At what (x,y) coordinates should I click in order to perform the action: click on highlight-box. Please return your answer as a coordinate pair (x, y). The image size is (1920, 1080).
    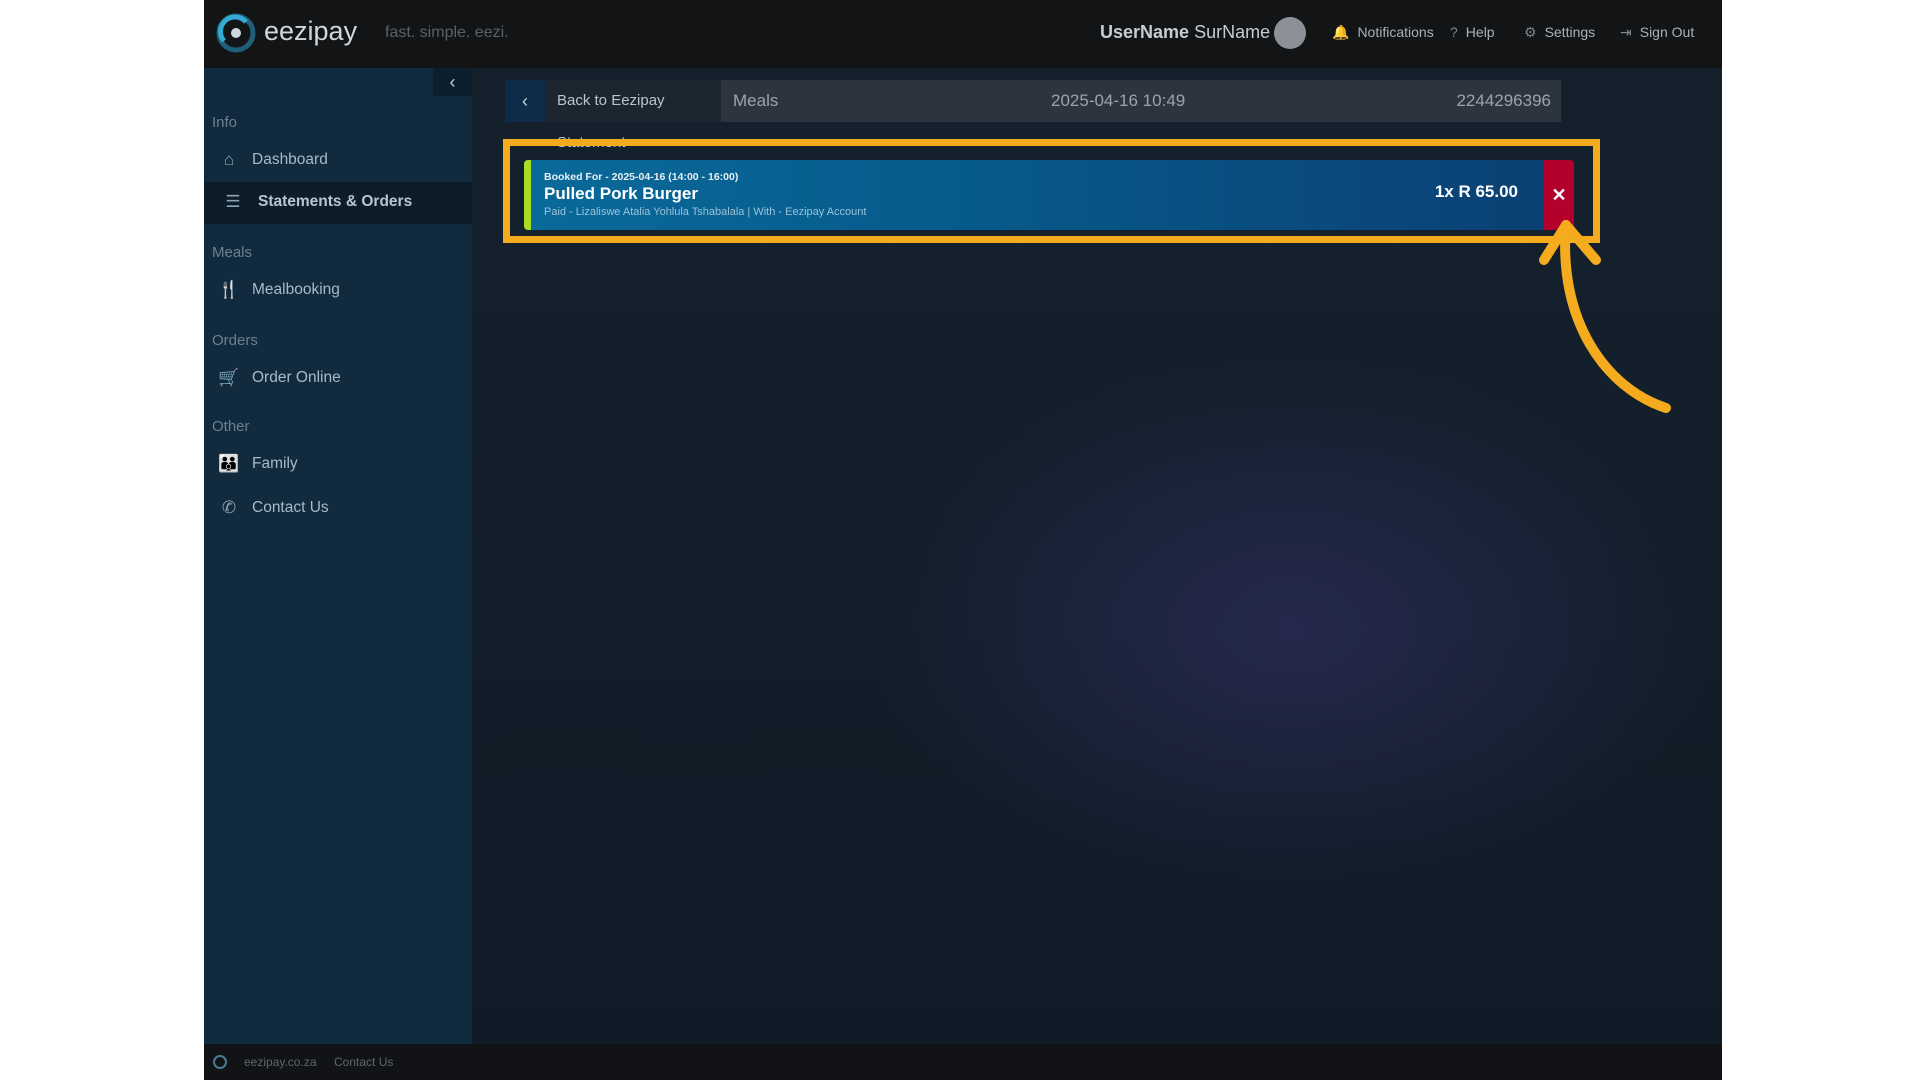
    Looking at the image, I should click on (1051, 191).